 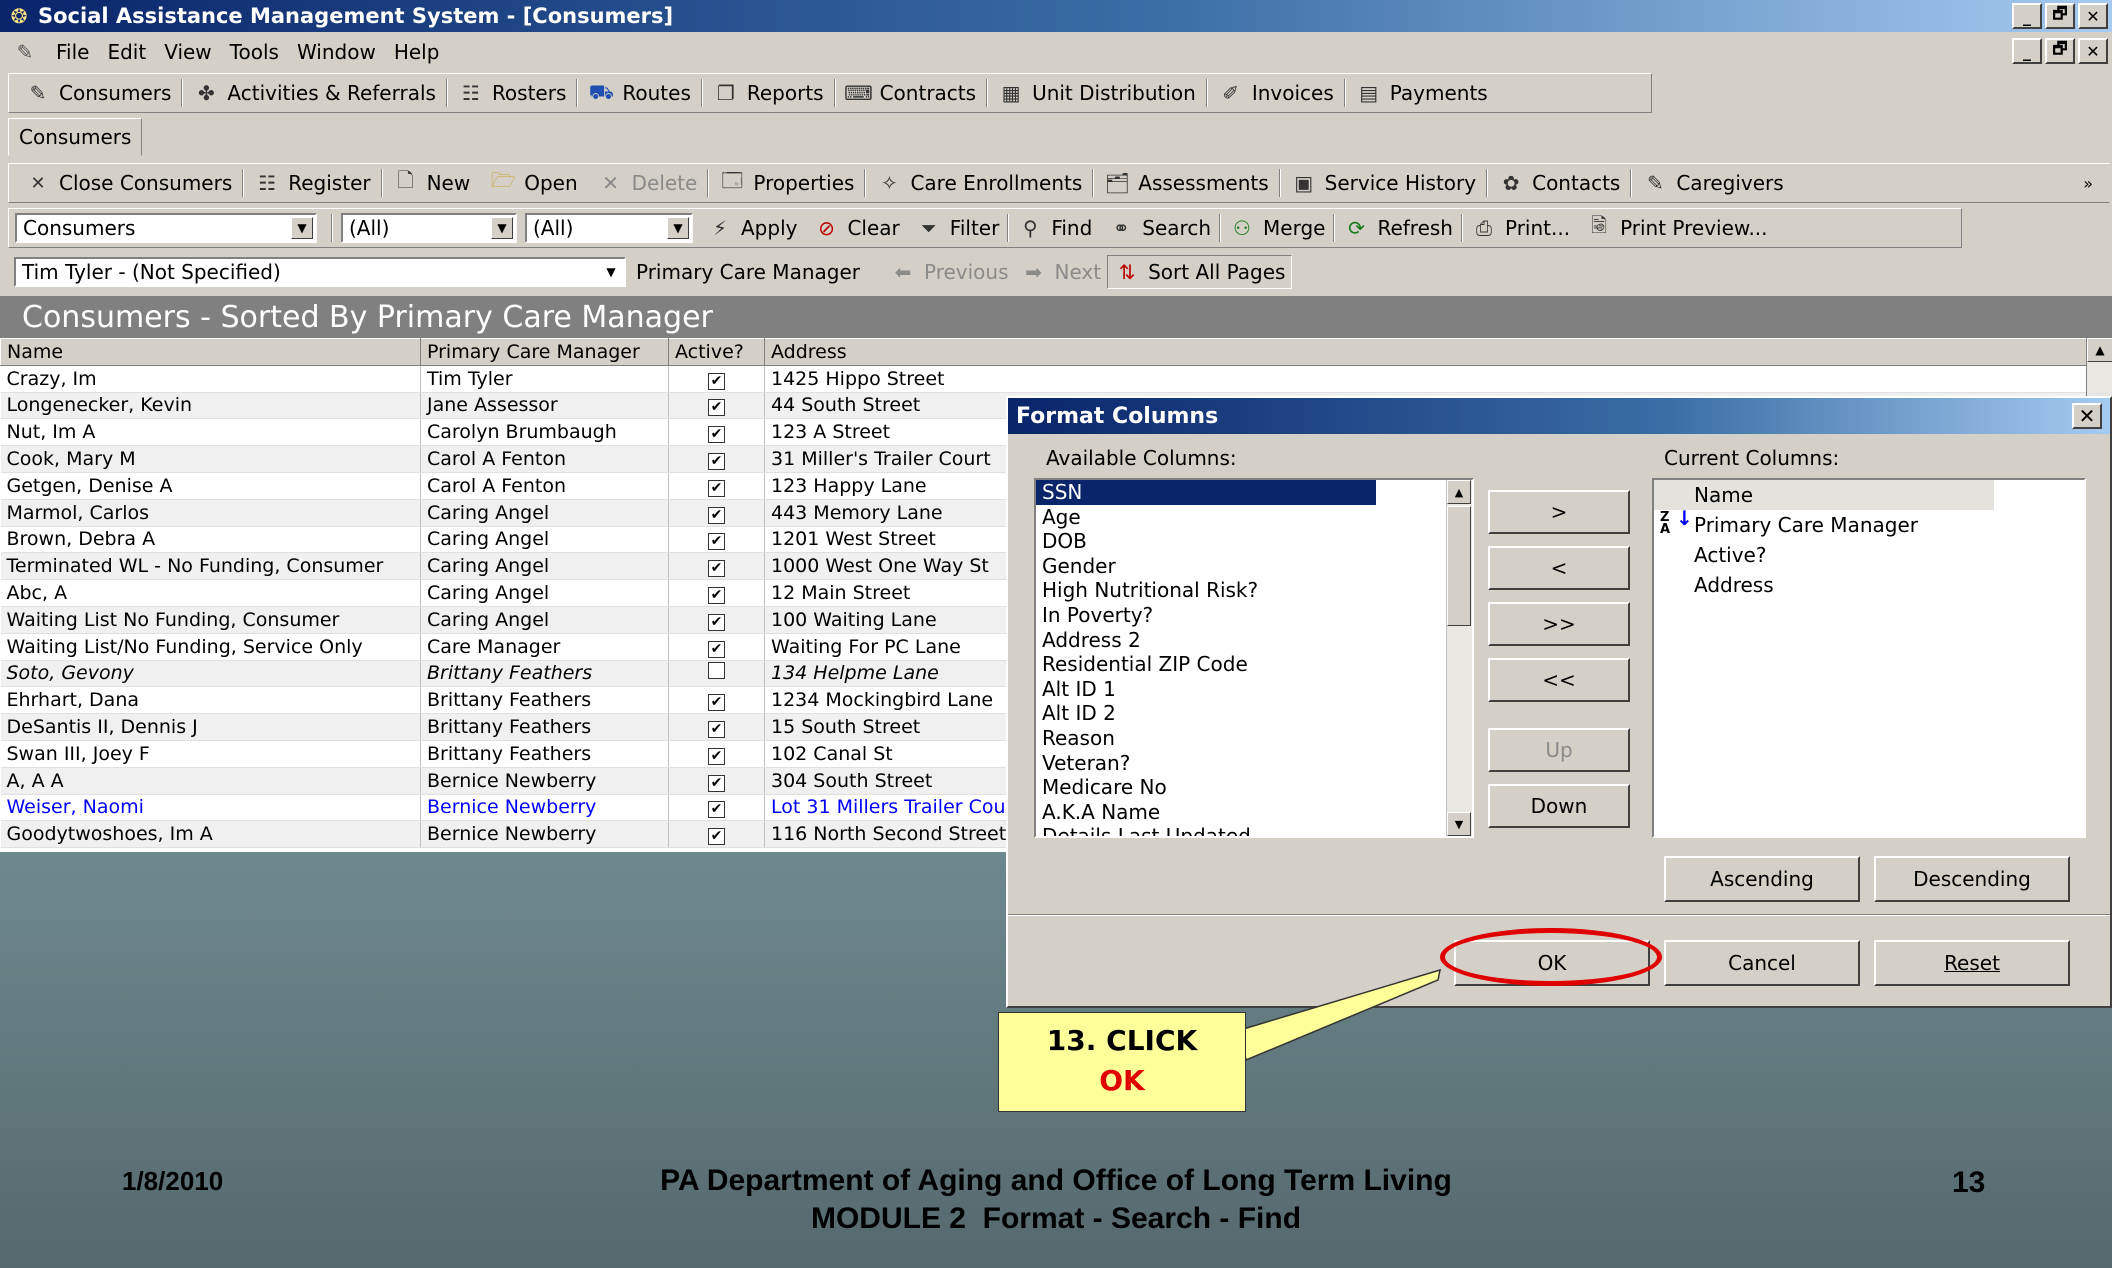 I want to click on callout-action: OK, so click(x=1122, y=1080).